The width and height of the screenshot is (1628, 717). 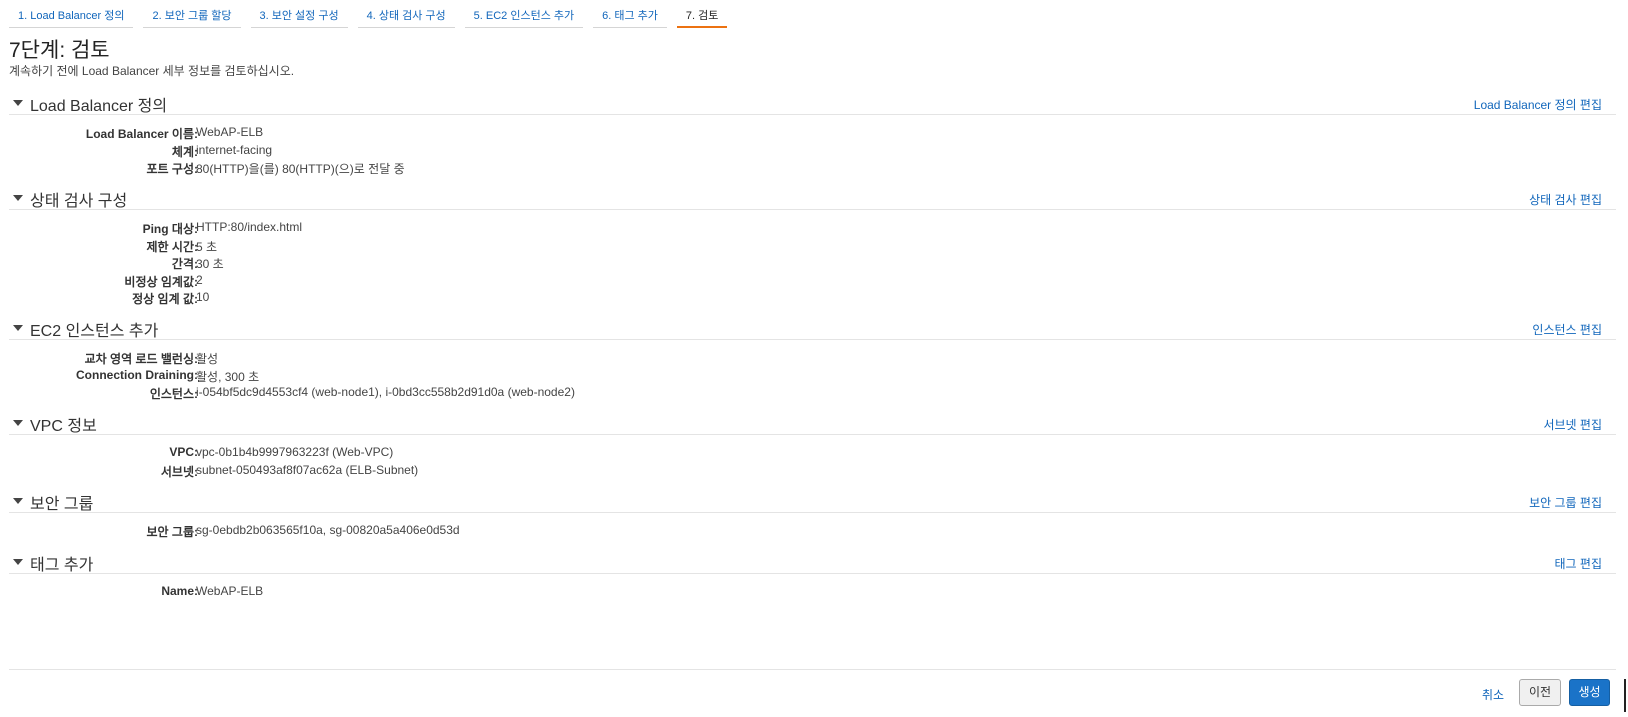 What do you see at coordinates (812, 502) in the screenshot?
I see `section-header: 보안 그룹 보안 그룹 편집` at bounding box center [812, 502].